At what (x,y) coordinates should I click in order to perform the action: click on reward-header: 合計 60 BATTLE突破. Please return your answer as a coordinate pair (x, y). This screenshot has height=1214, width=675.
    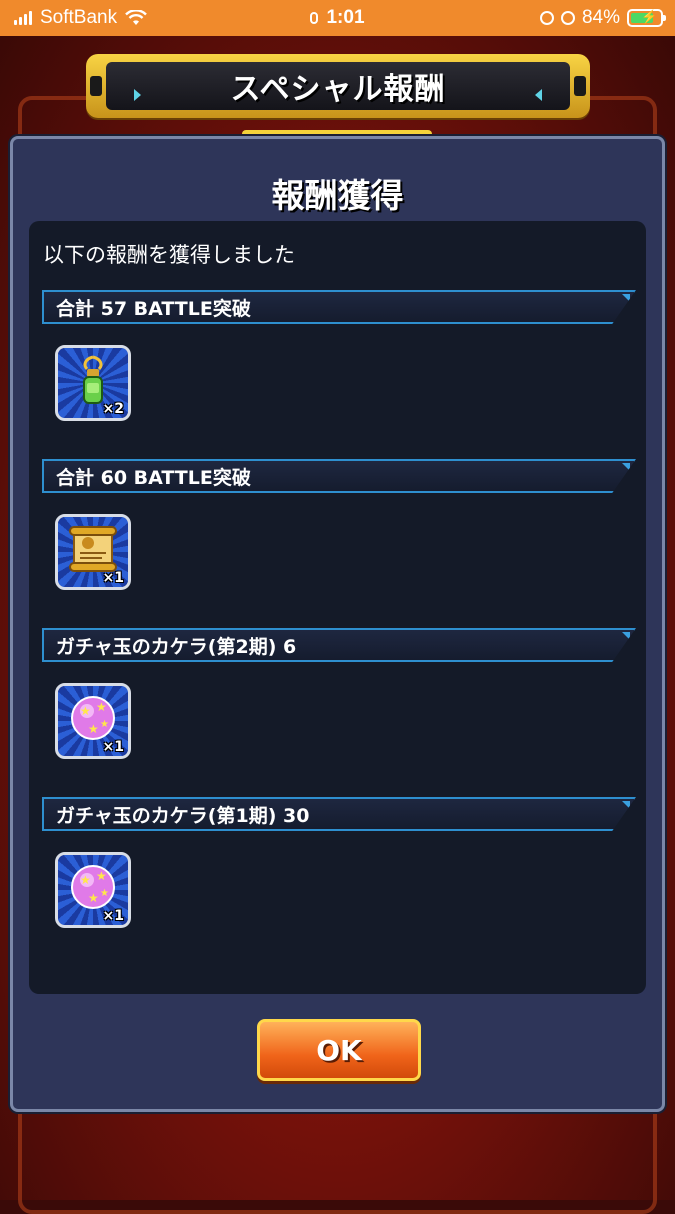
    Looking at the image, I should click on (339, 476).